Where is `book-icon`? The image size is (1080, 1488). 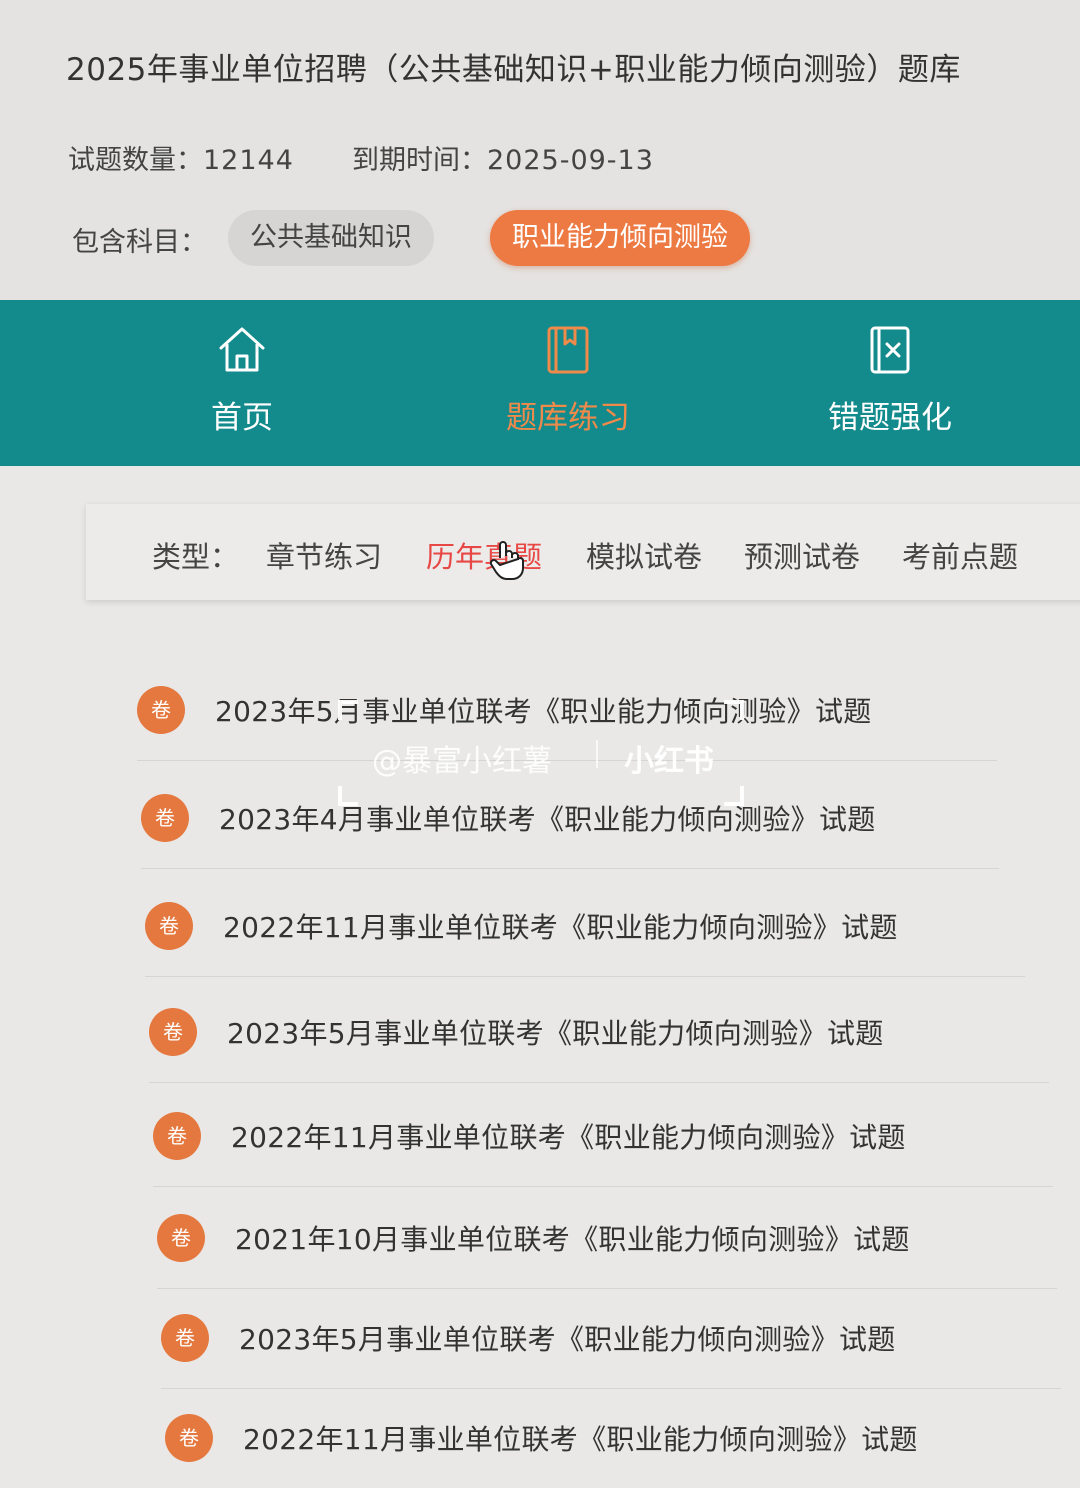
book-icon is located at coordinates (568, 350).